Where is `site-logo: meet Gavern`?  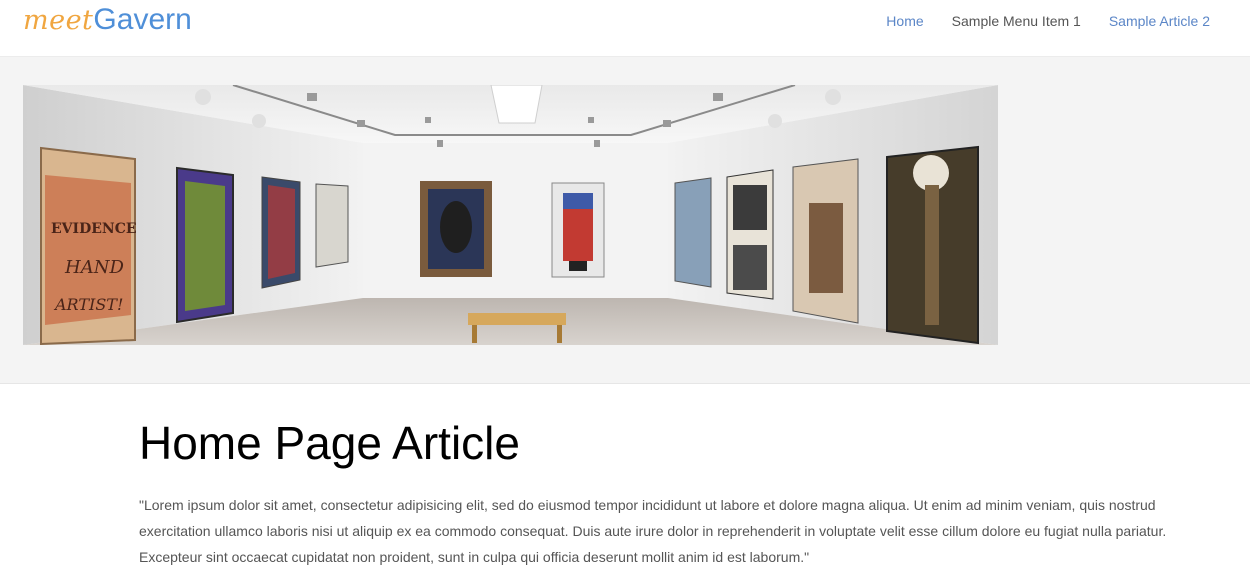 site-logo: meet Gavern is located at coordinates (107, 25).